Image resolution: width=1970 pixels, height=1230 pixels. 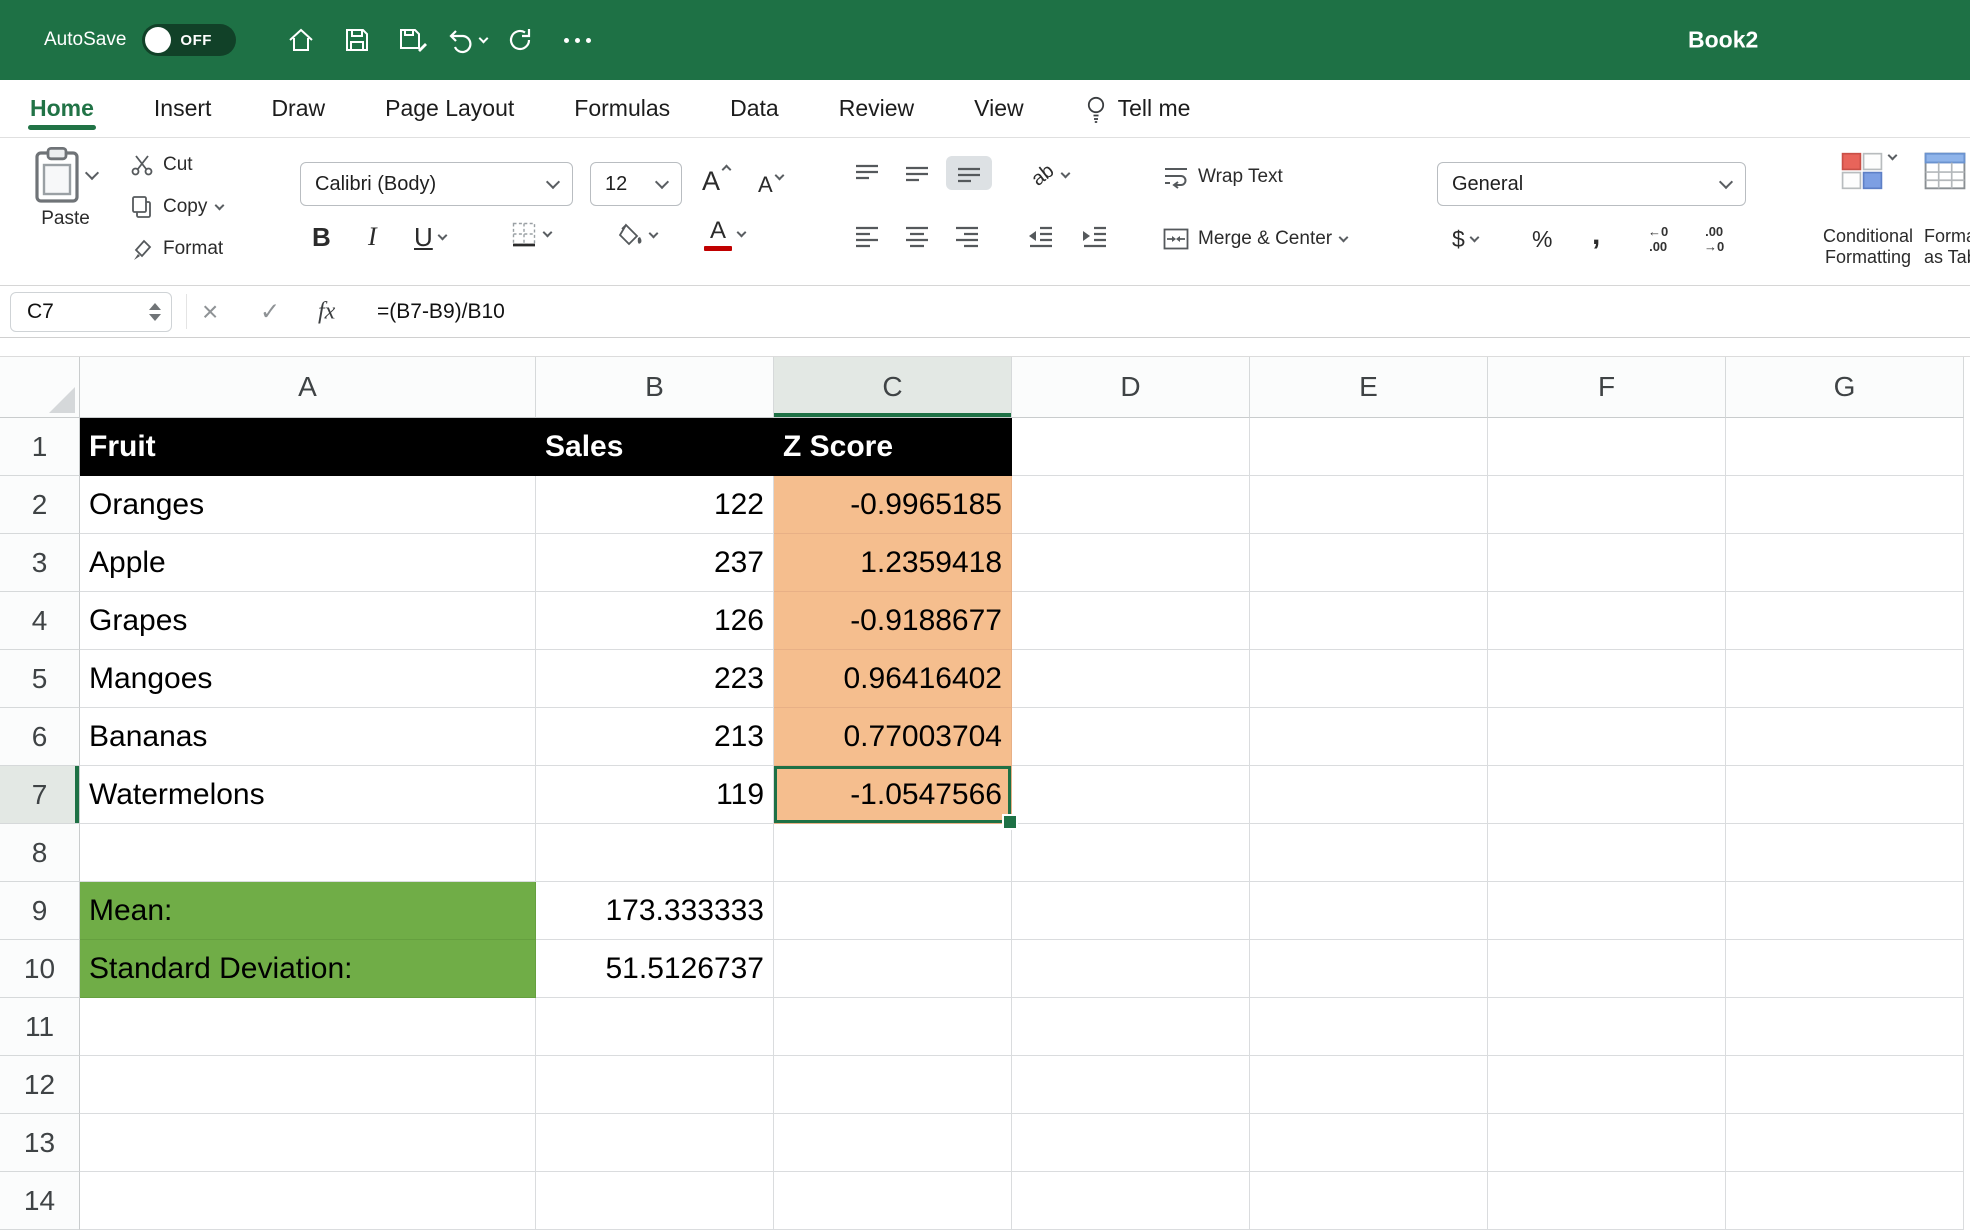 I want to click on column-header-F: F, so click(x=1607, y=387).